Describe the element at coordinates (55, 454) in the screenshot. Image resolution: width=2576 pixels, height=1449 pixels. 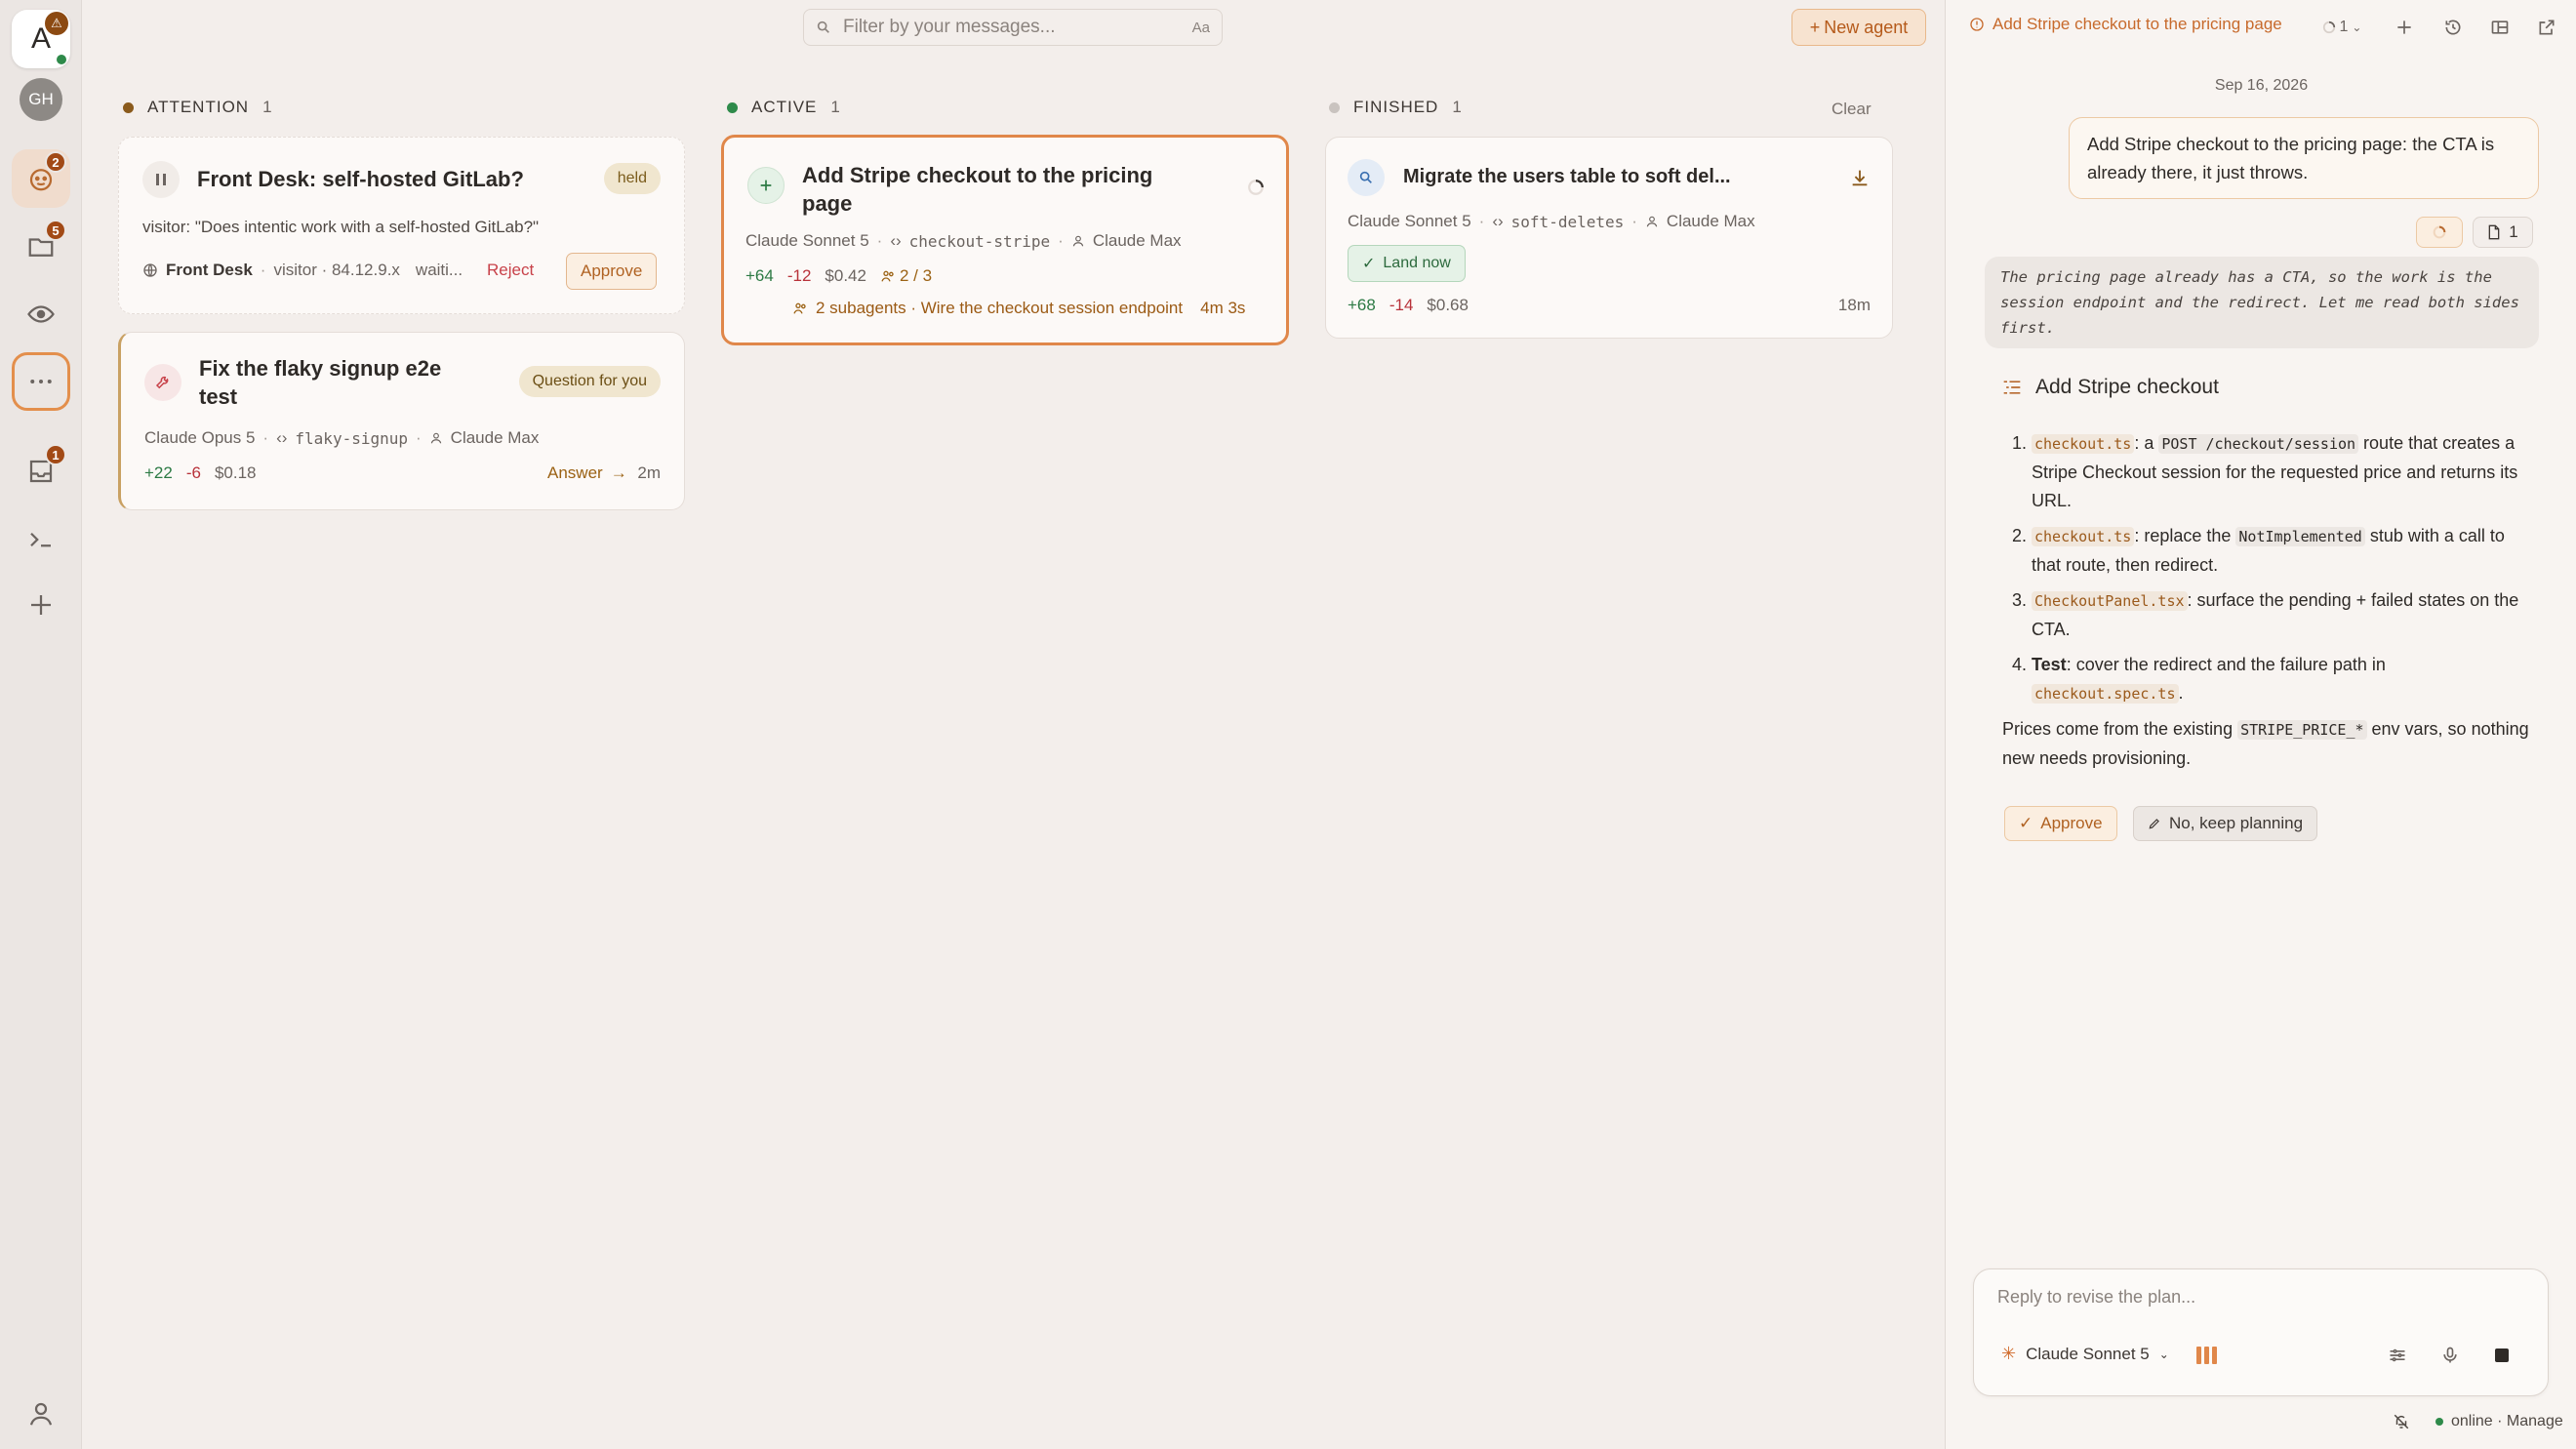
I see `inbox-badge: 1` at that location.